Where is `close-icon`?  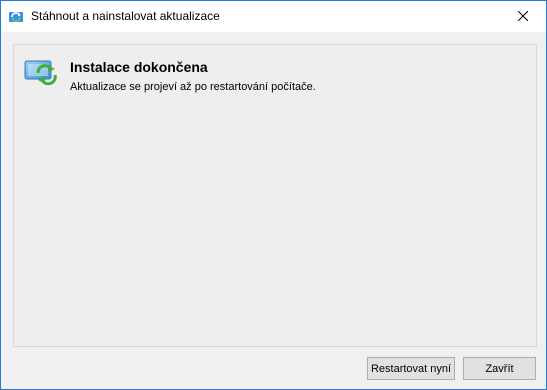 close-icon is located at coordinates (523, 17).